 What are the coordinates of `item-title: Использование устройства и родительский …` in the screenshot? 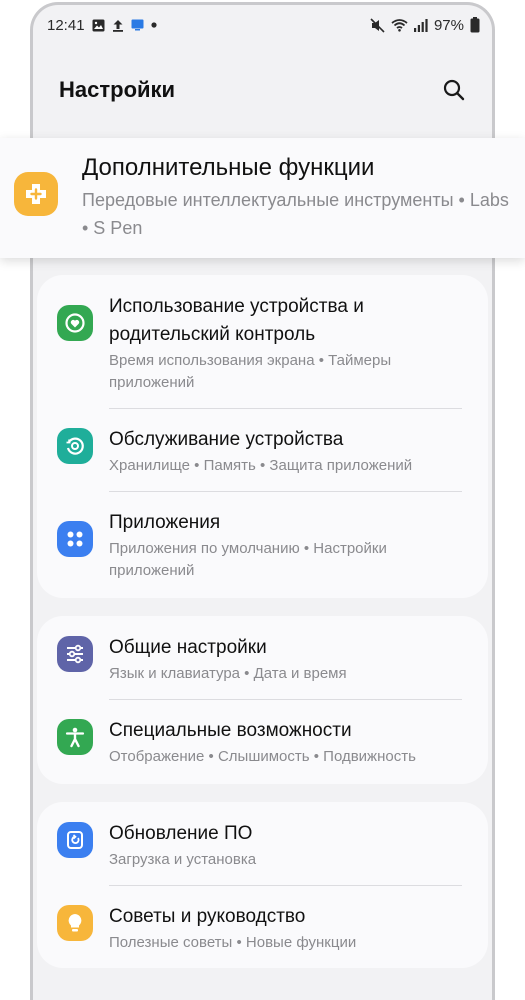 It's located at (236, 320).